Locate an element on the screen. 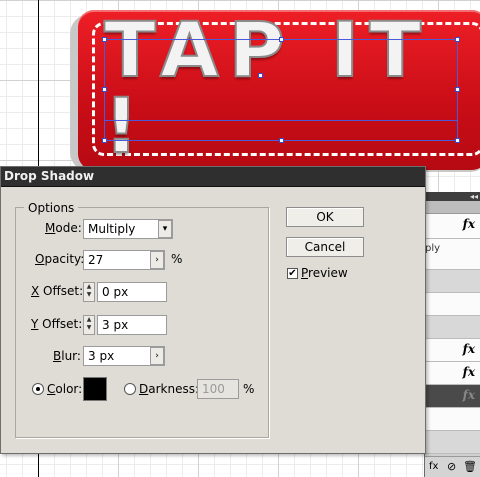  clear-appearance-icon: ⊘ is located at coordinates (451, 466).